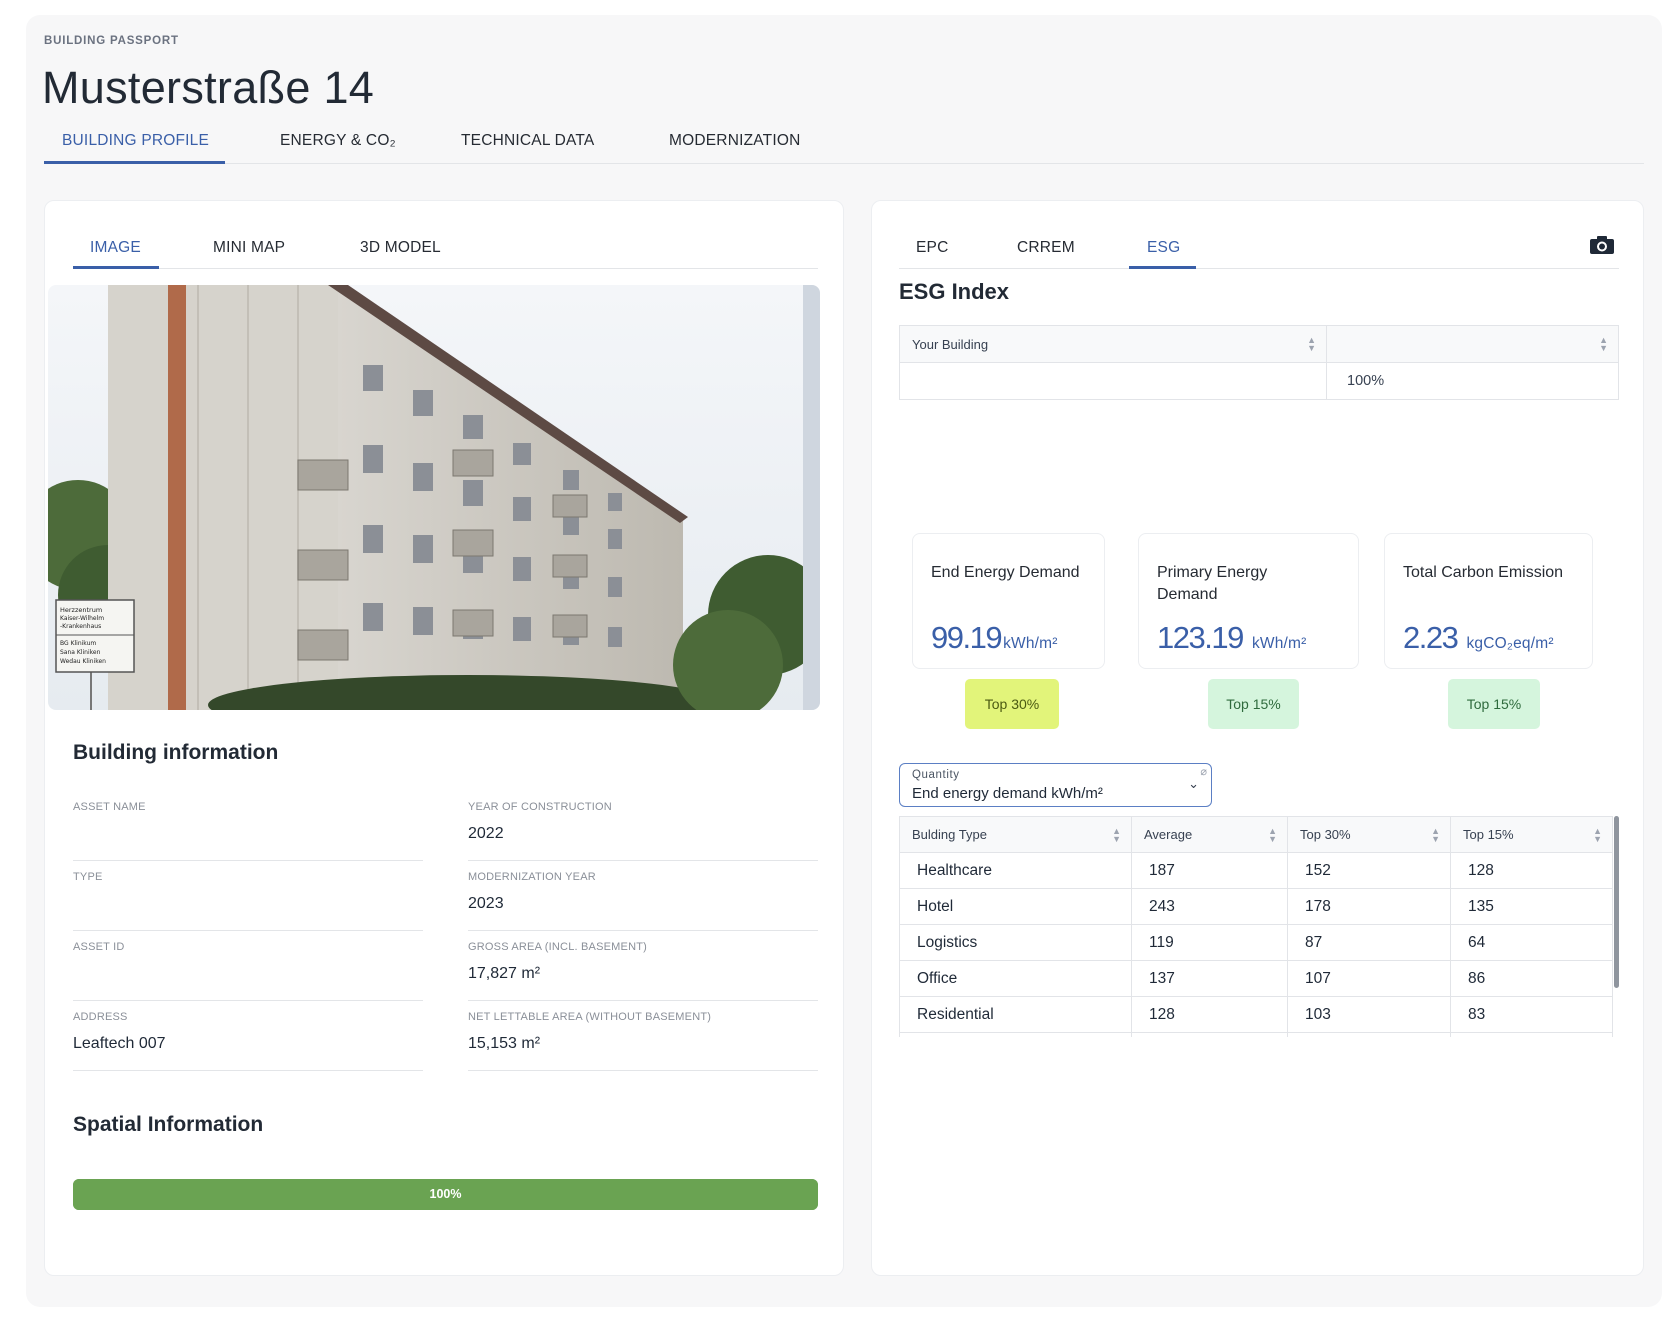 Image resolution: width=1678 pixels, height=1322 pixels. Describe the element at coordinates (1212, 583) in the screenshot. I see `metric-title: Primary Energy Demand` at that location.